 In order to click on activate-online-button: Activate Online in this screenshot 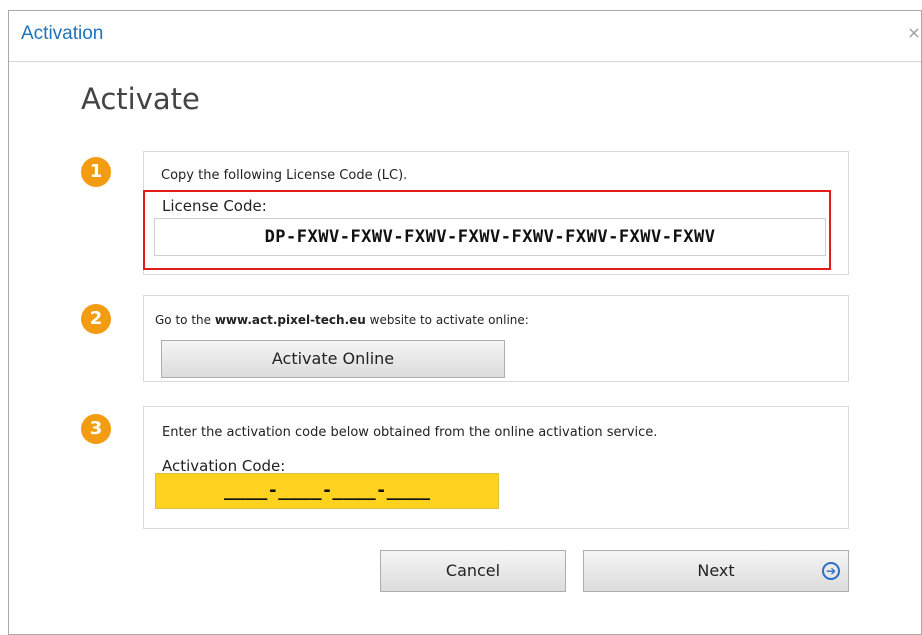, I will do `click(333, 359)`.